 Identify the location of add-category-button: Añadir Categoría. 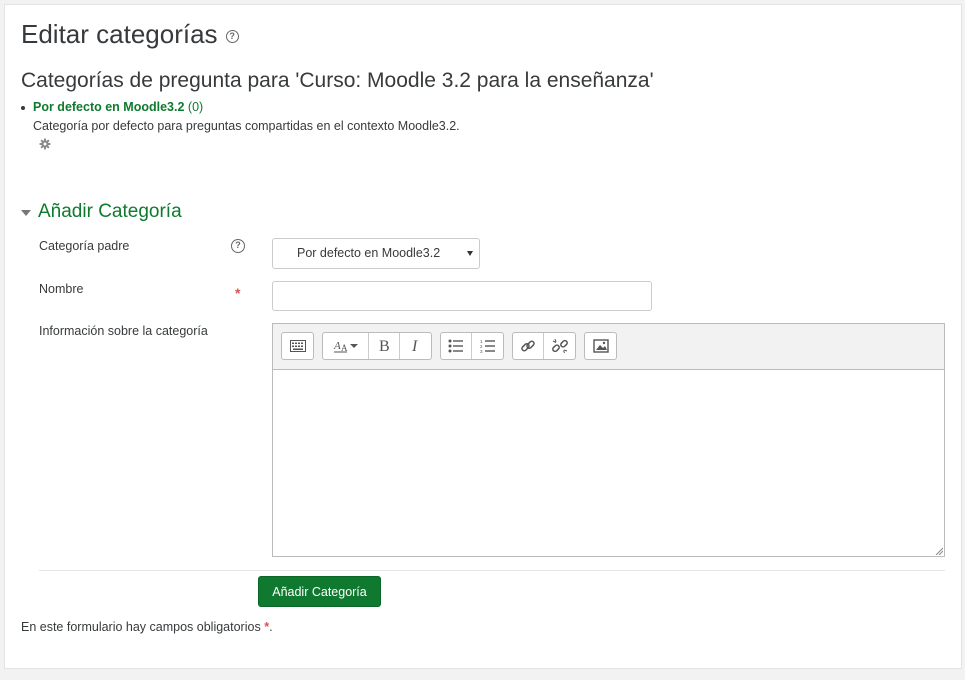
(319, 591).